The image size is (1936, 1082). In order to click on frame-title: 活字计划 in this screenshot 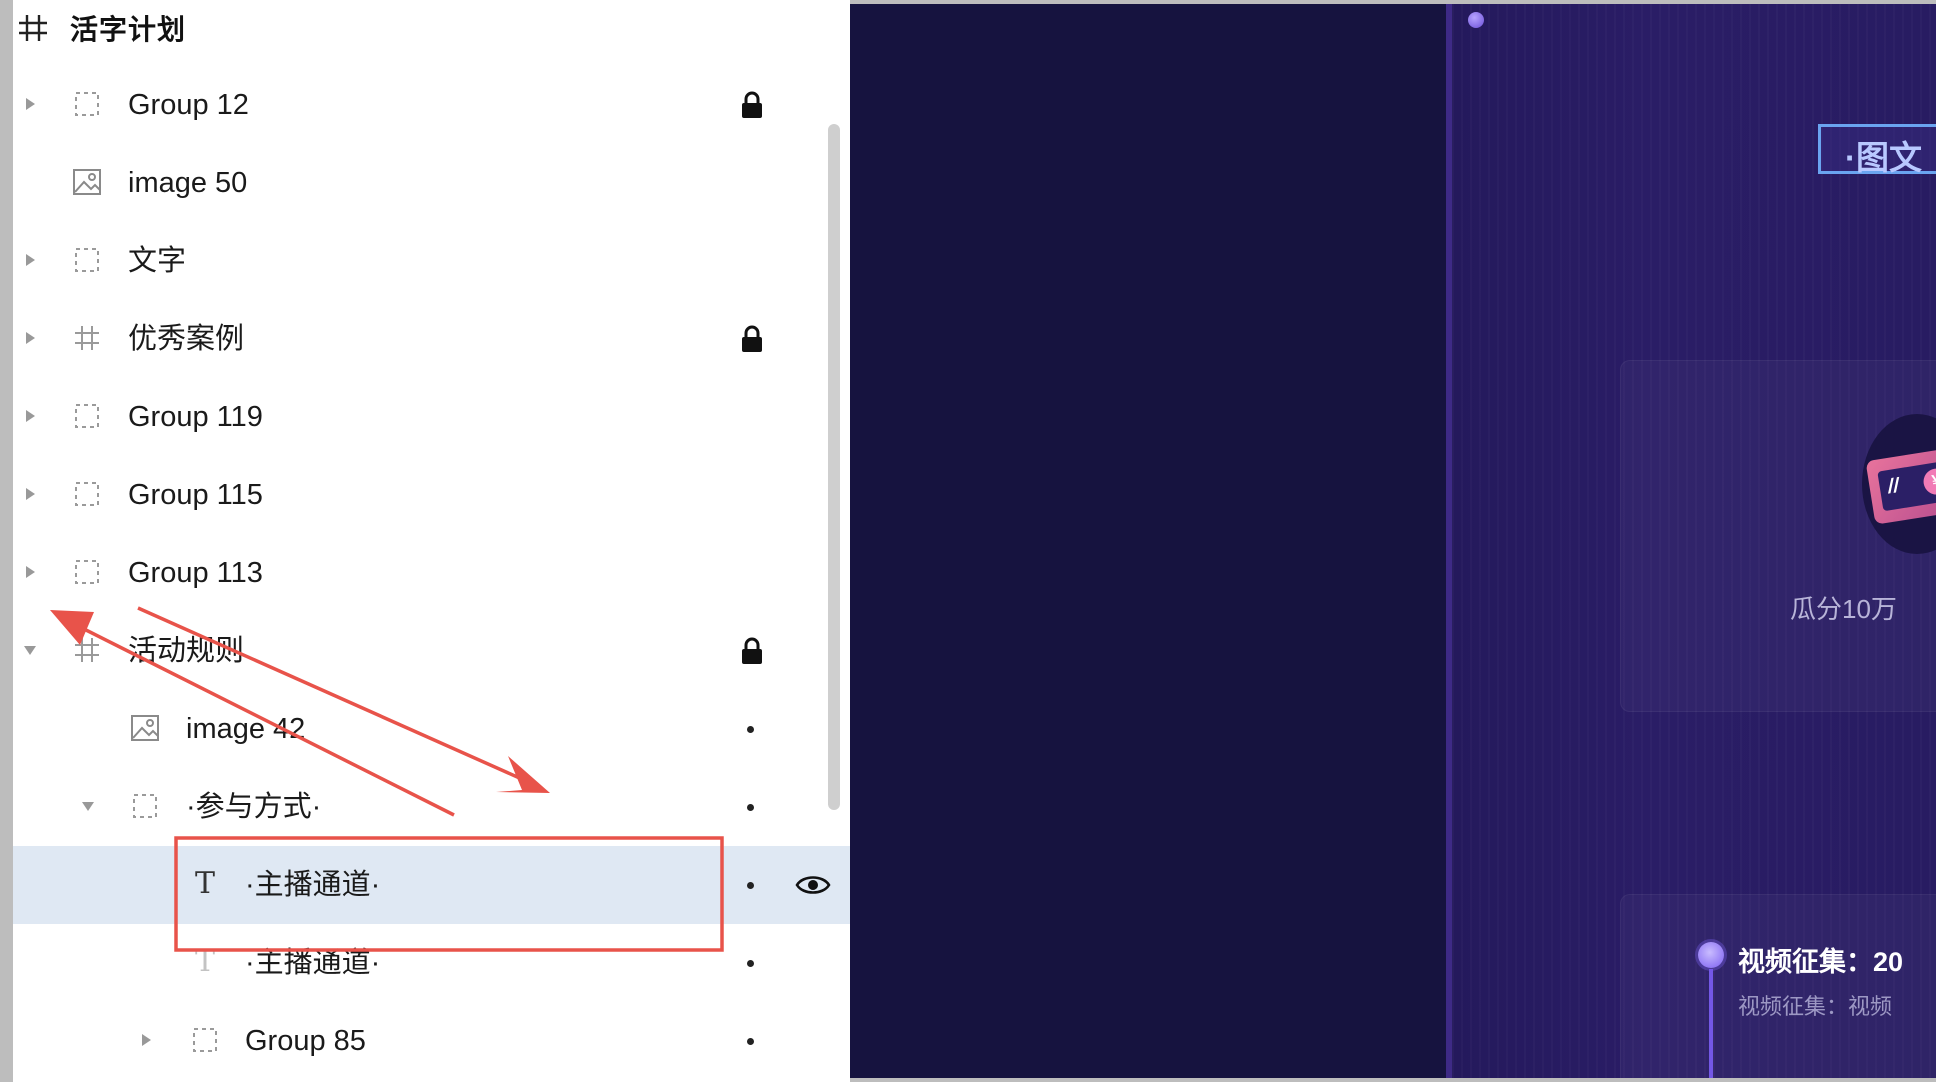, I will do `click(128, 29)`.